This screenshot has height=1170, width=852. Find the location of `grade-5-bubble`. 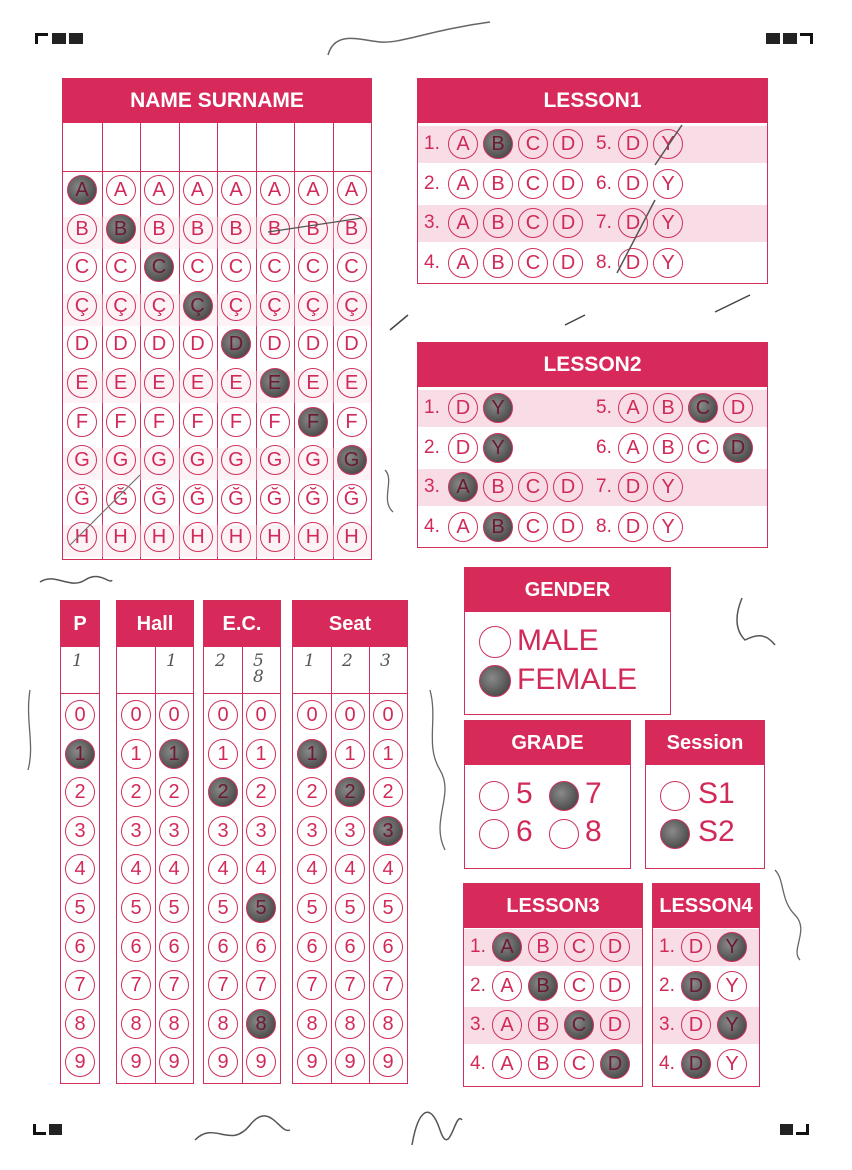

grade-5-bubble is located at coordinates (494, 796).